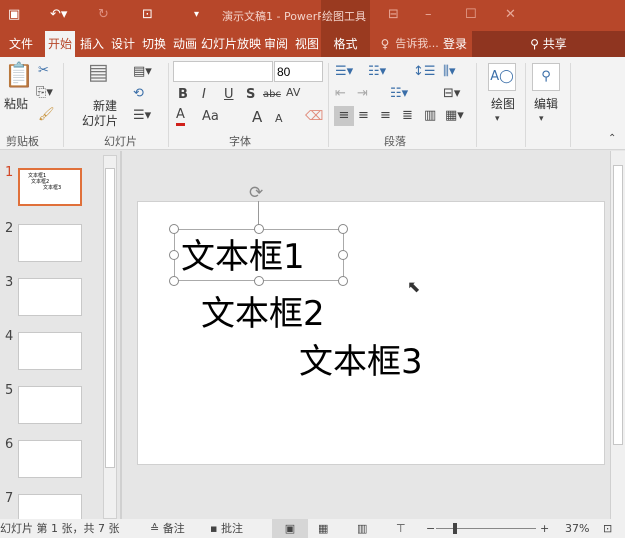 The height and width of the screenshot is (538, 625). Describe the element at coordinates (223, 71) in the screenshot. I see `font-name-input` at that location.